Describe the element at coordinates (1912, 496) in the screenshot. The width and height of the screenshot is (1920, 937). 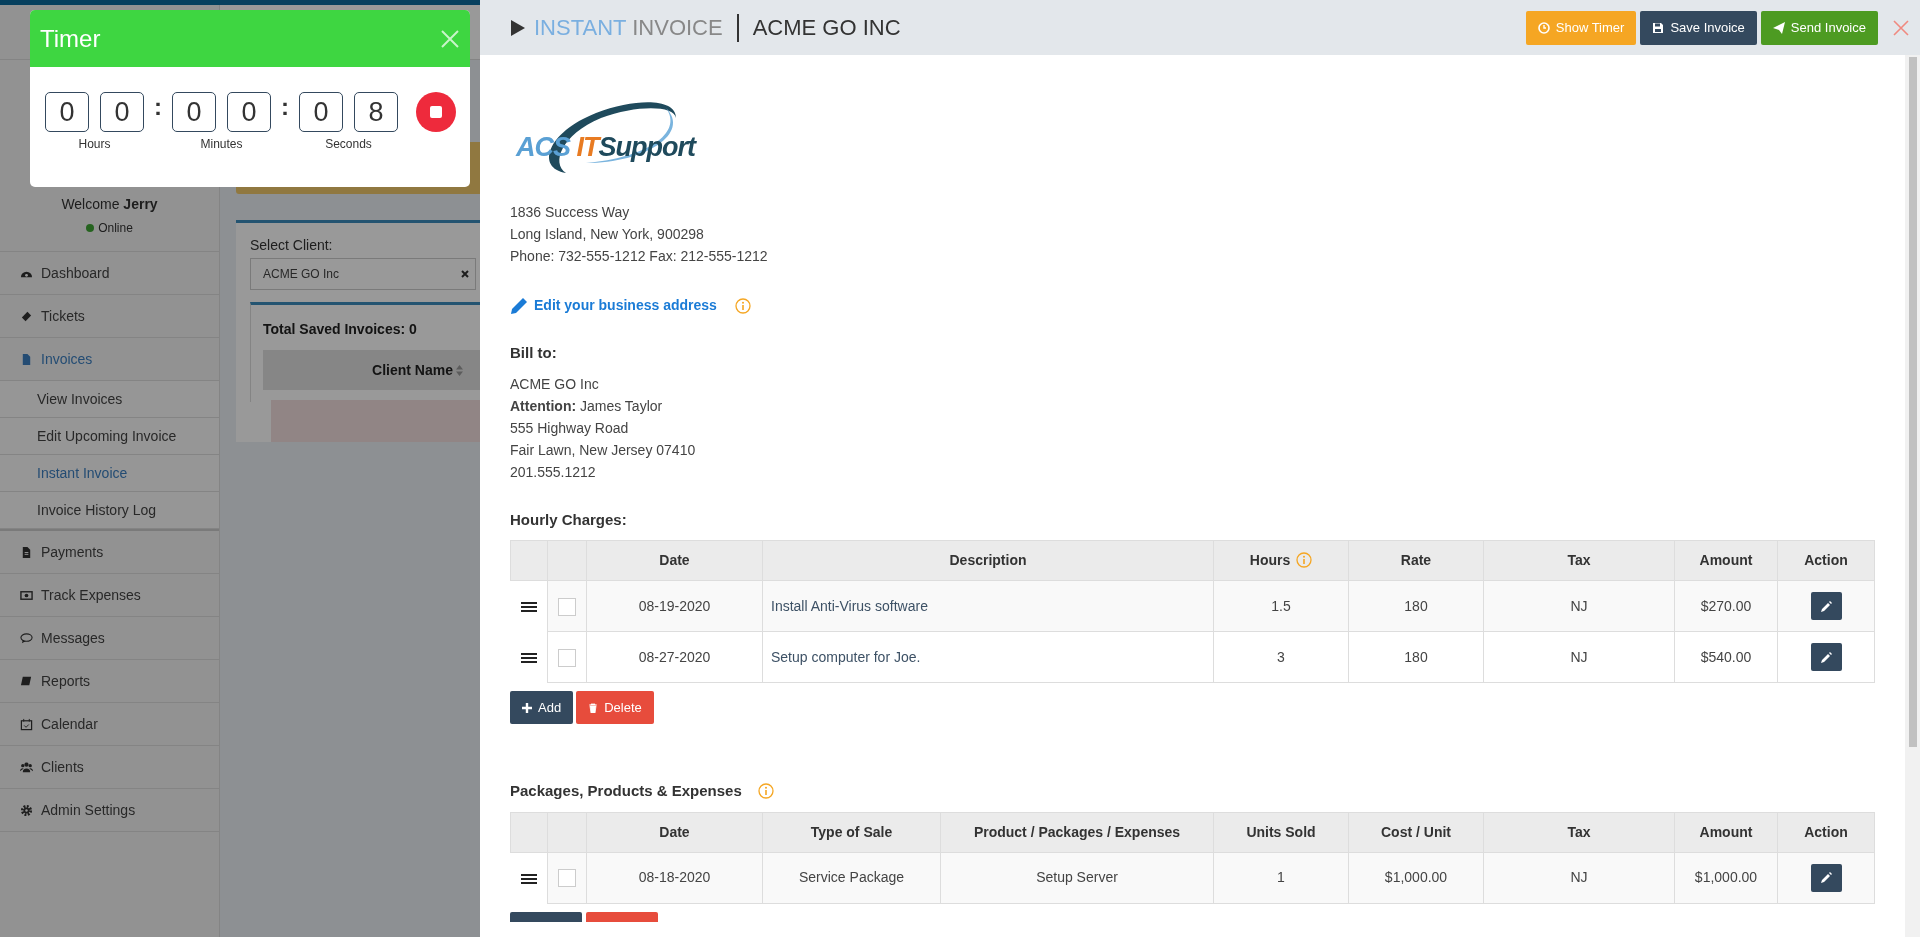
I see `scrollbar` at that location.